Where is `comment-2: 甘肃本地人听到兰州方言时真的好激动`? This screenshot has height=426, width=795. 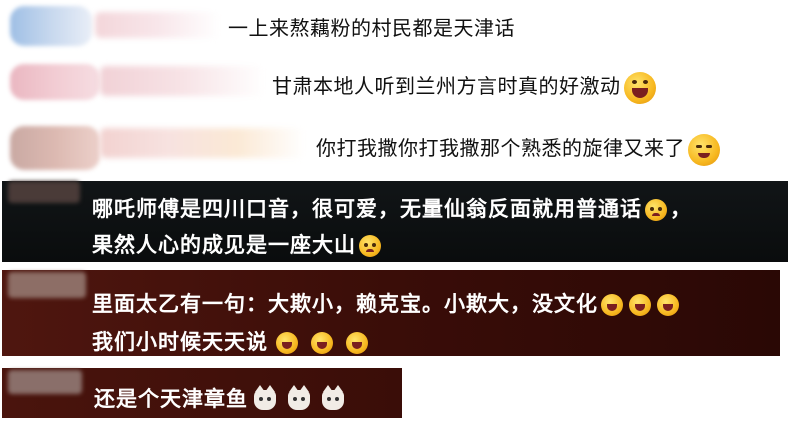
comment-2: 甘肃本地人听到兰州方言时真的好激动 is located at coordinates (350, 82).